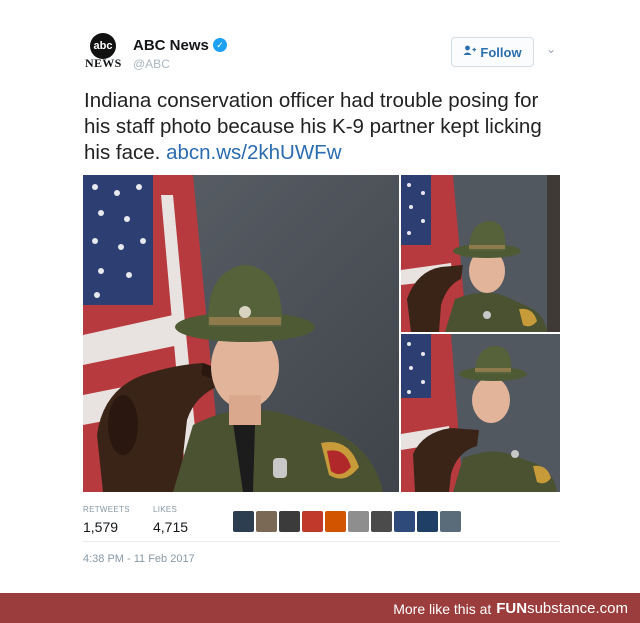 This screenshot has height=623, width=640. What do you see at coordinates (165, 509) in the screenshot?
I see `likes-label: LIKES` at bounding box center [165, 509].